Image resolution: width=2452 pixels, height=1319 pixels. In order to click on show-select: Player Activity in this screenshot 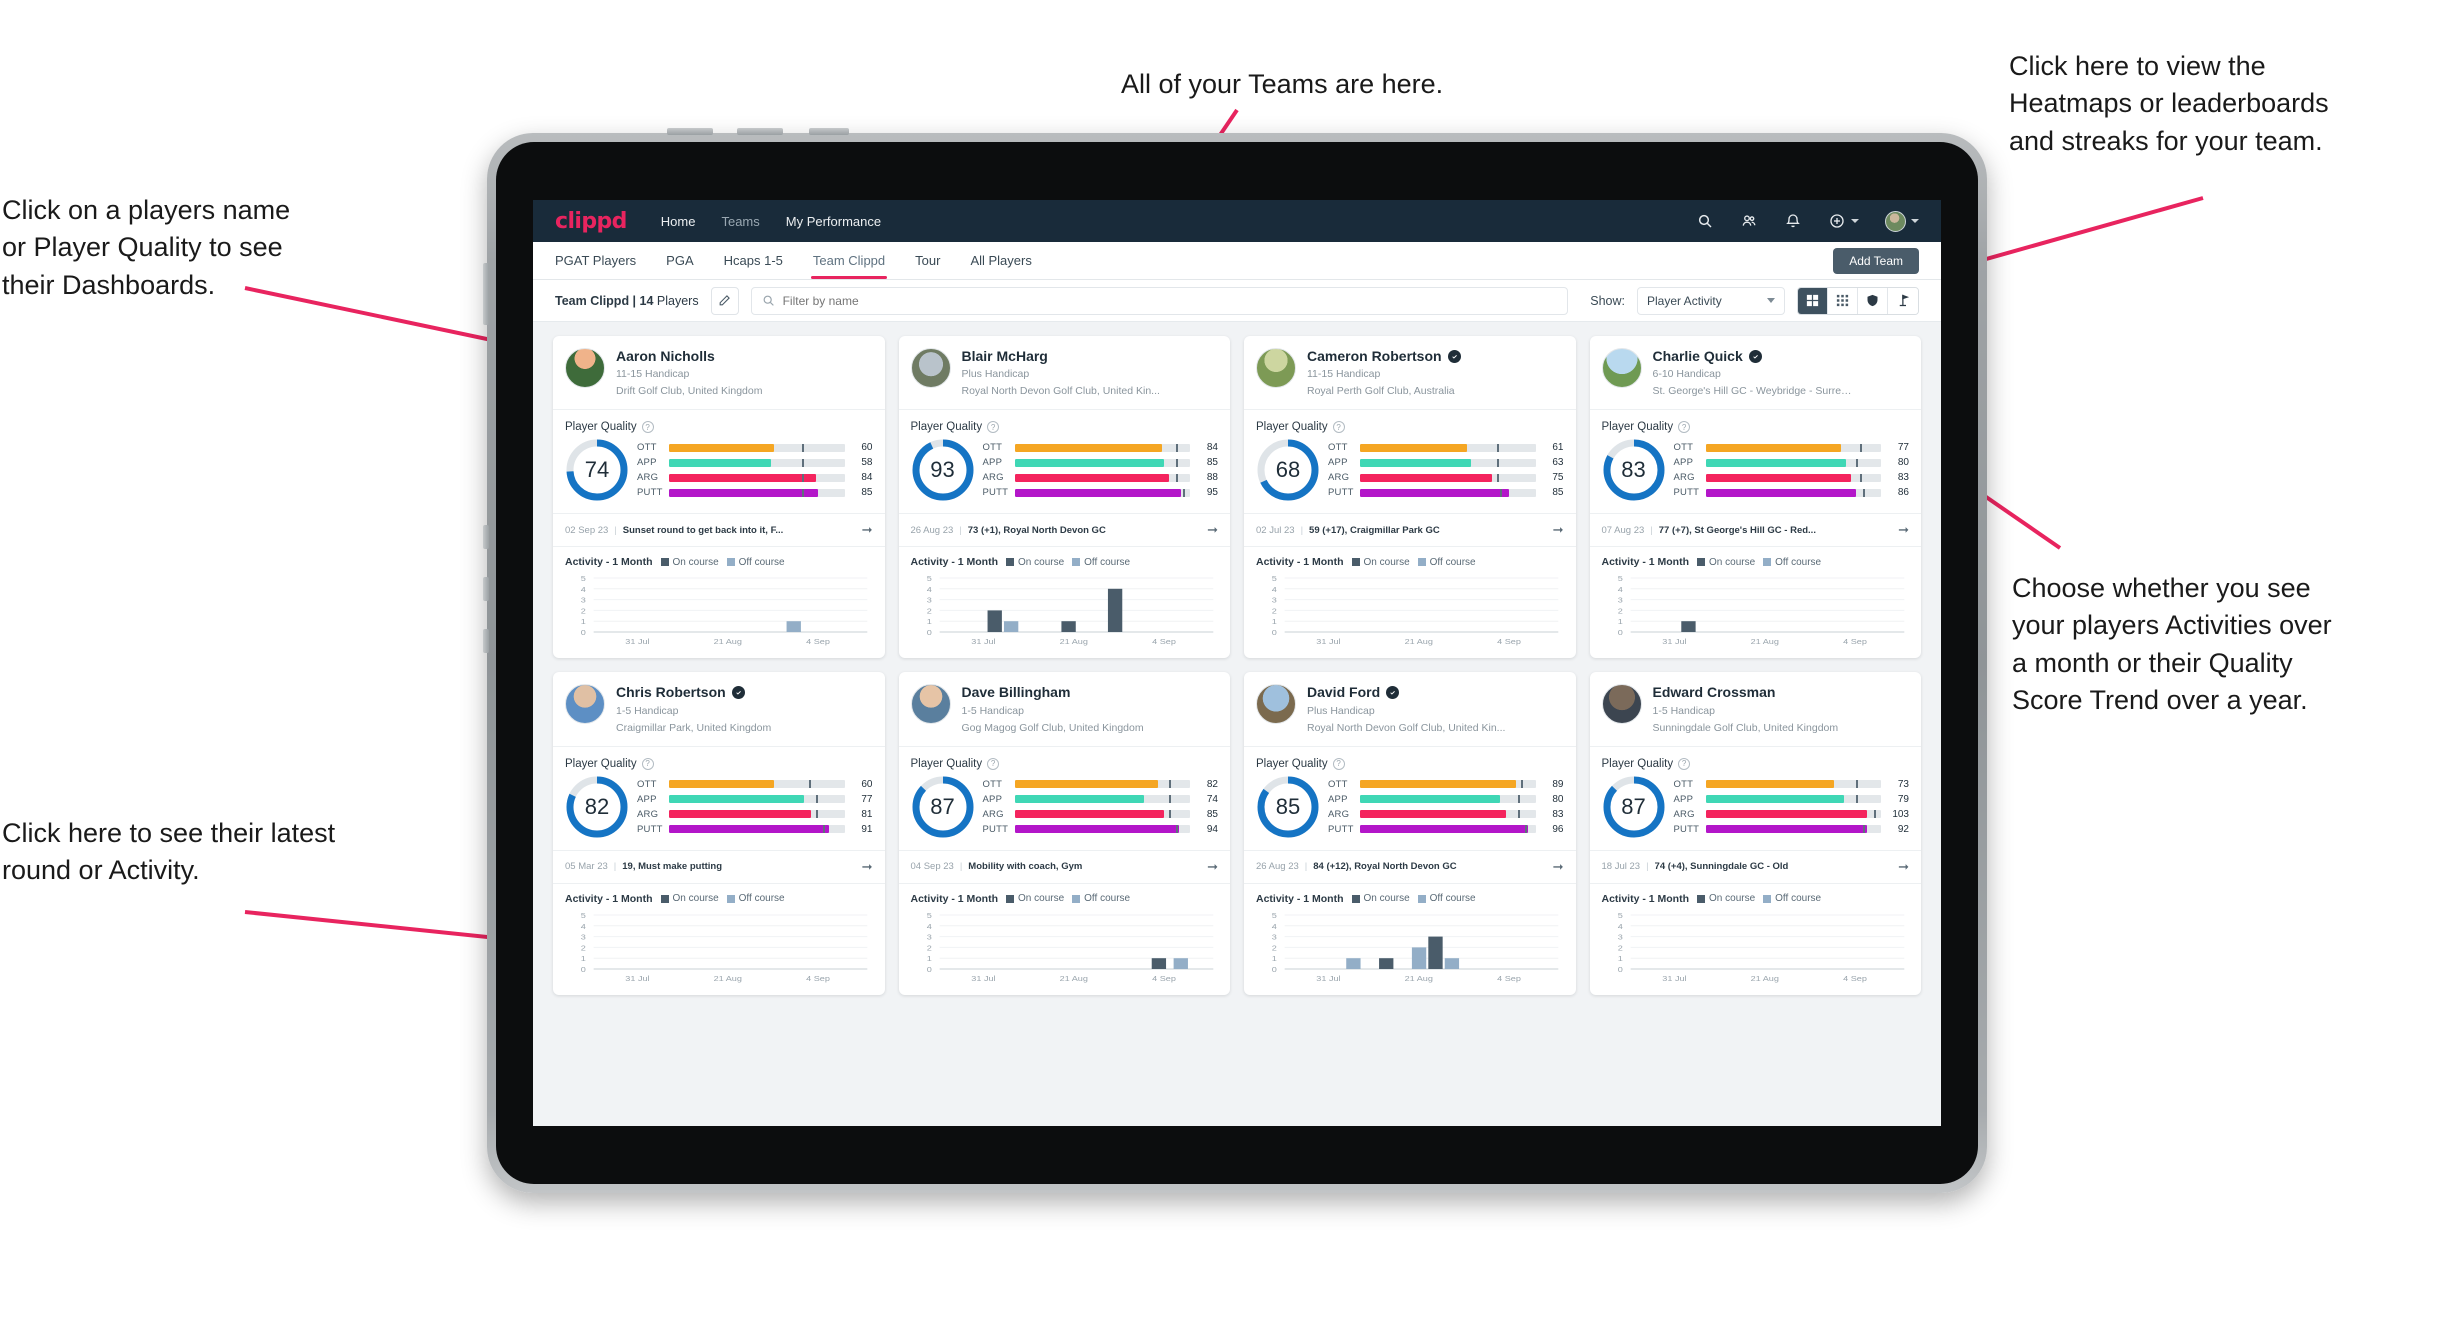, I will do `click(1711, 300)`.